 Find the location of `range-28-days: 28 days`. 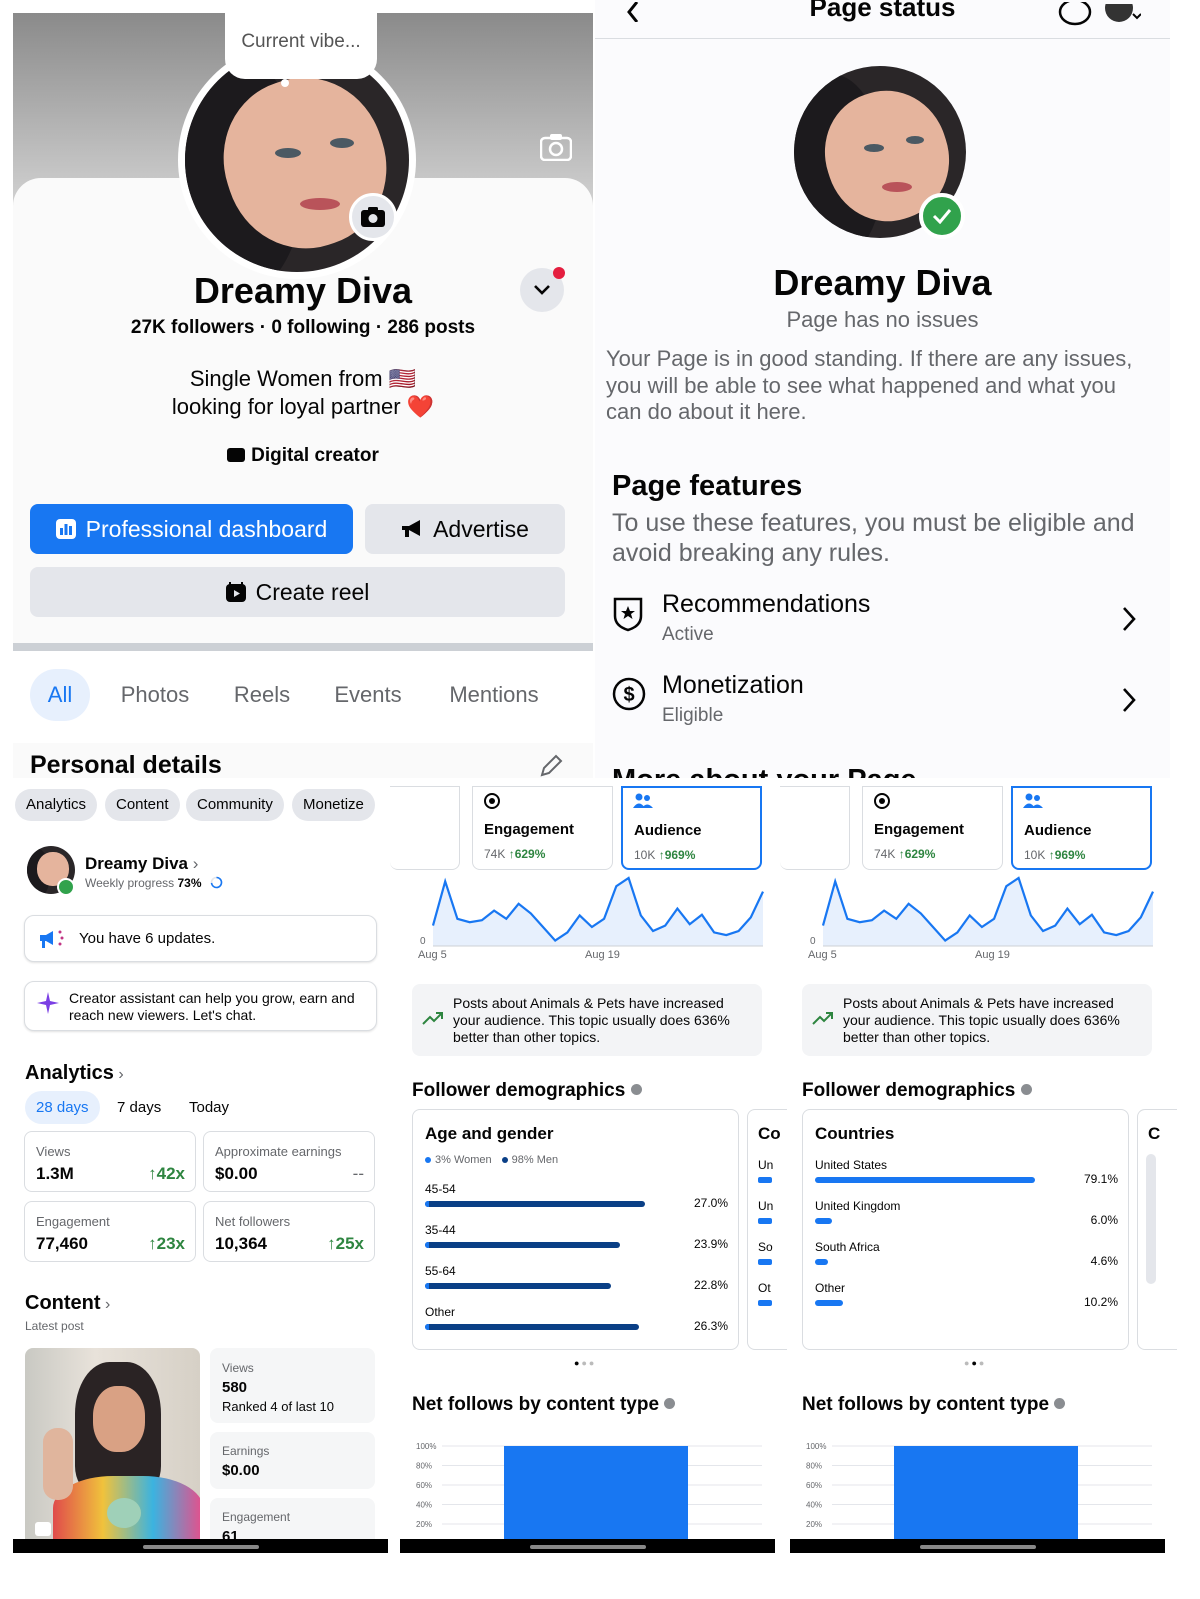

range-28-days: 28 days is located at coordinates (62, 1107).